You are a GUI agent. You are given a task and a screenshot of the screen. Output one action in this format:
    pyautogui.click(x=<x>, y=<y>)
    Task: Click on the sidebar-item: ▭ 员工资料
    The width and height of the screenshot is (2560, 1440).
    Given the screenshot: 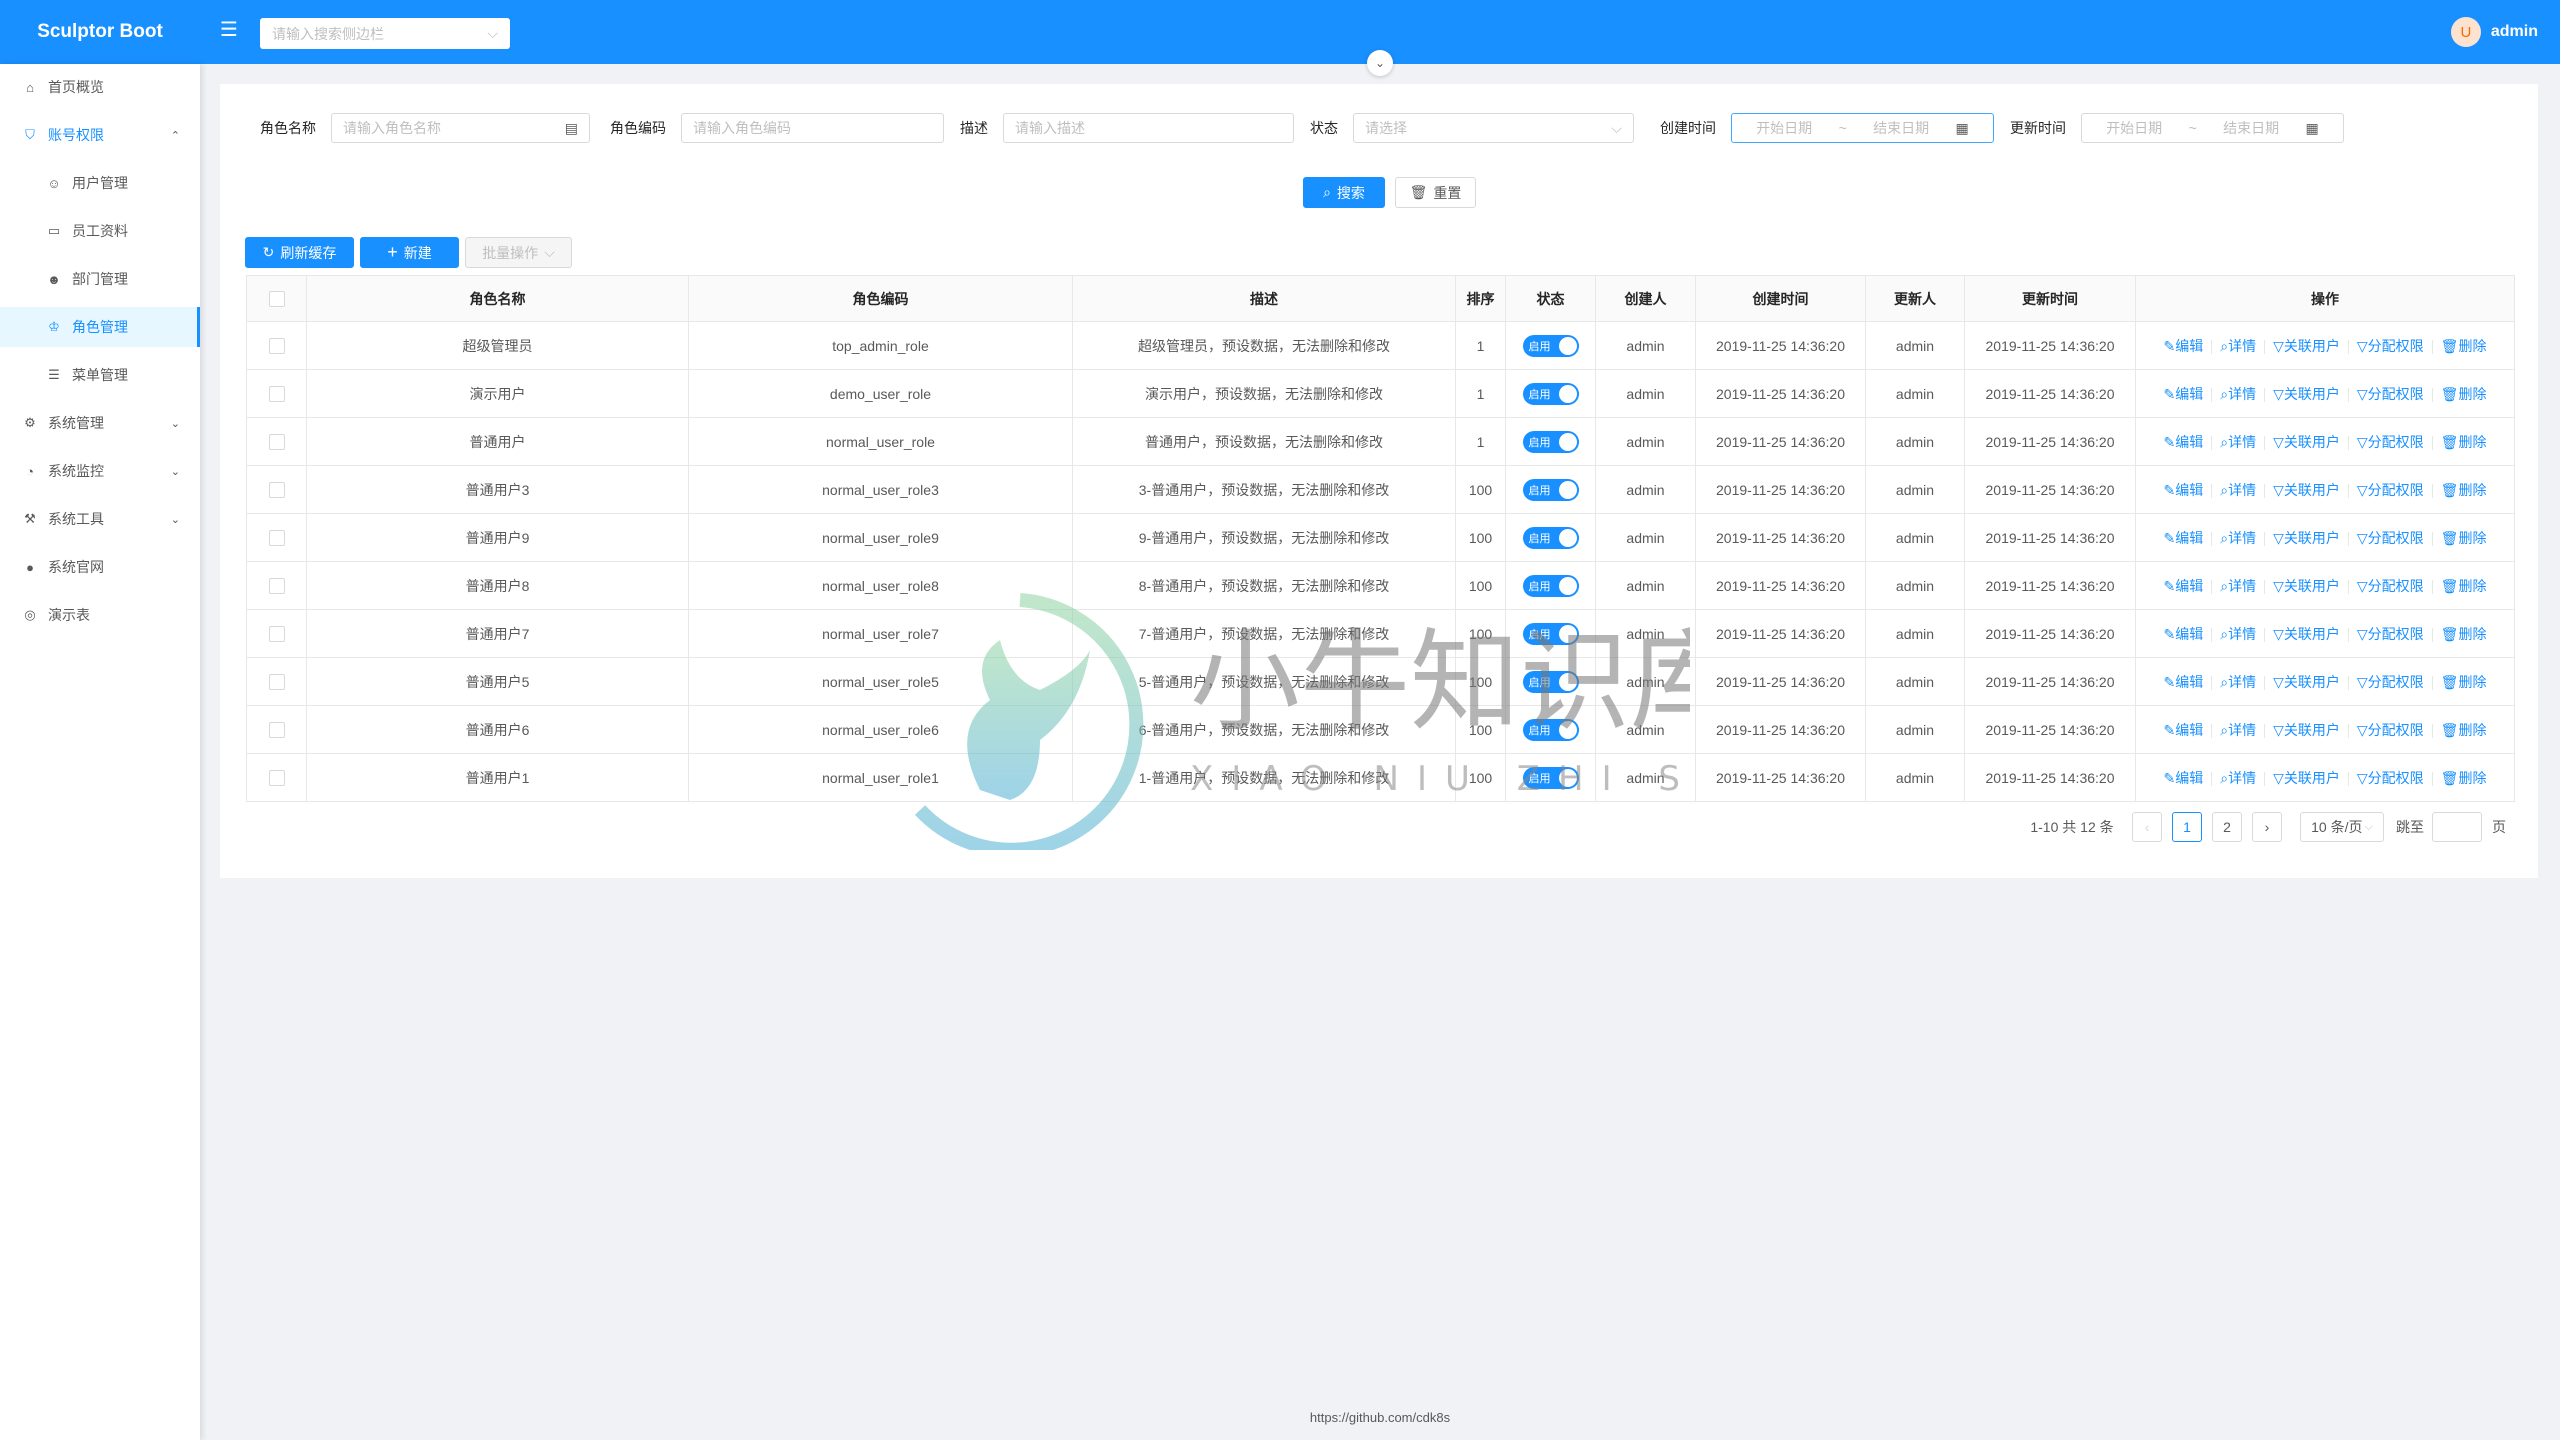 What is the action you would take?
    pyautogui.click(x=100, y=231)
    